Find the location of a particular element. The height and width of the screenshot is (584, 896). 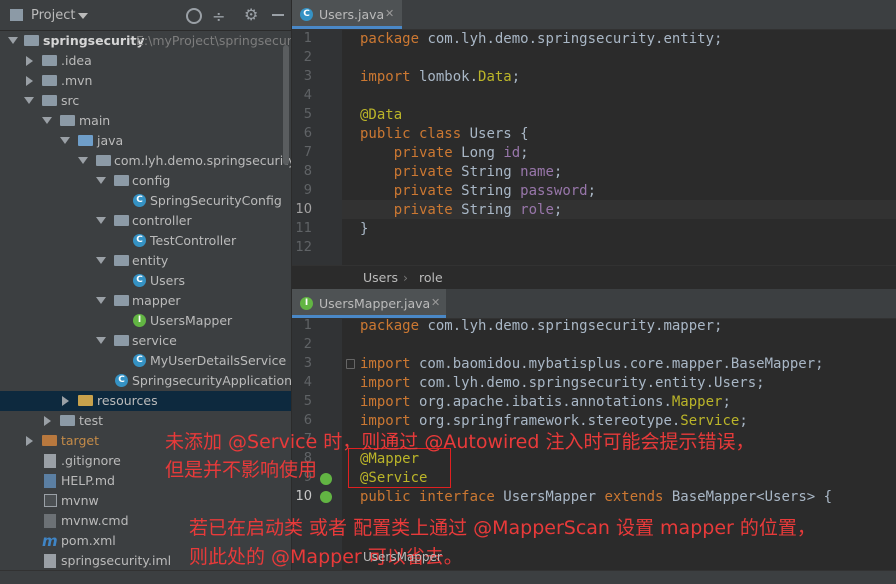

code-line: private String name; is located at coordinates (461, 172).